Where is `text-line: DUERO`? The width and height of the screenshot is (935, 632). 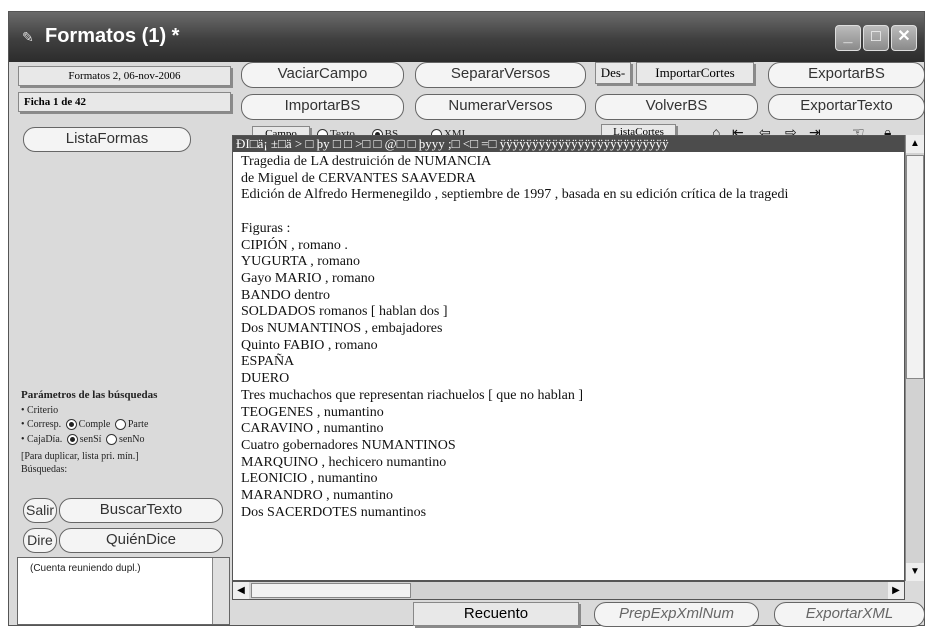
text-line: DUERO is located at coordinates (265, 379).